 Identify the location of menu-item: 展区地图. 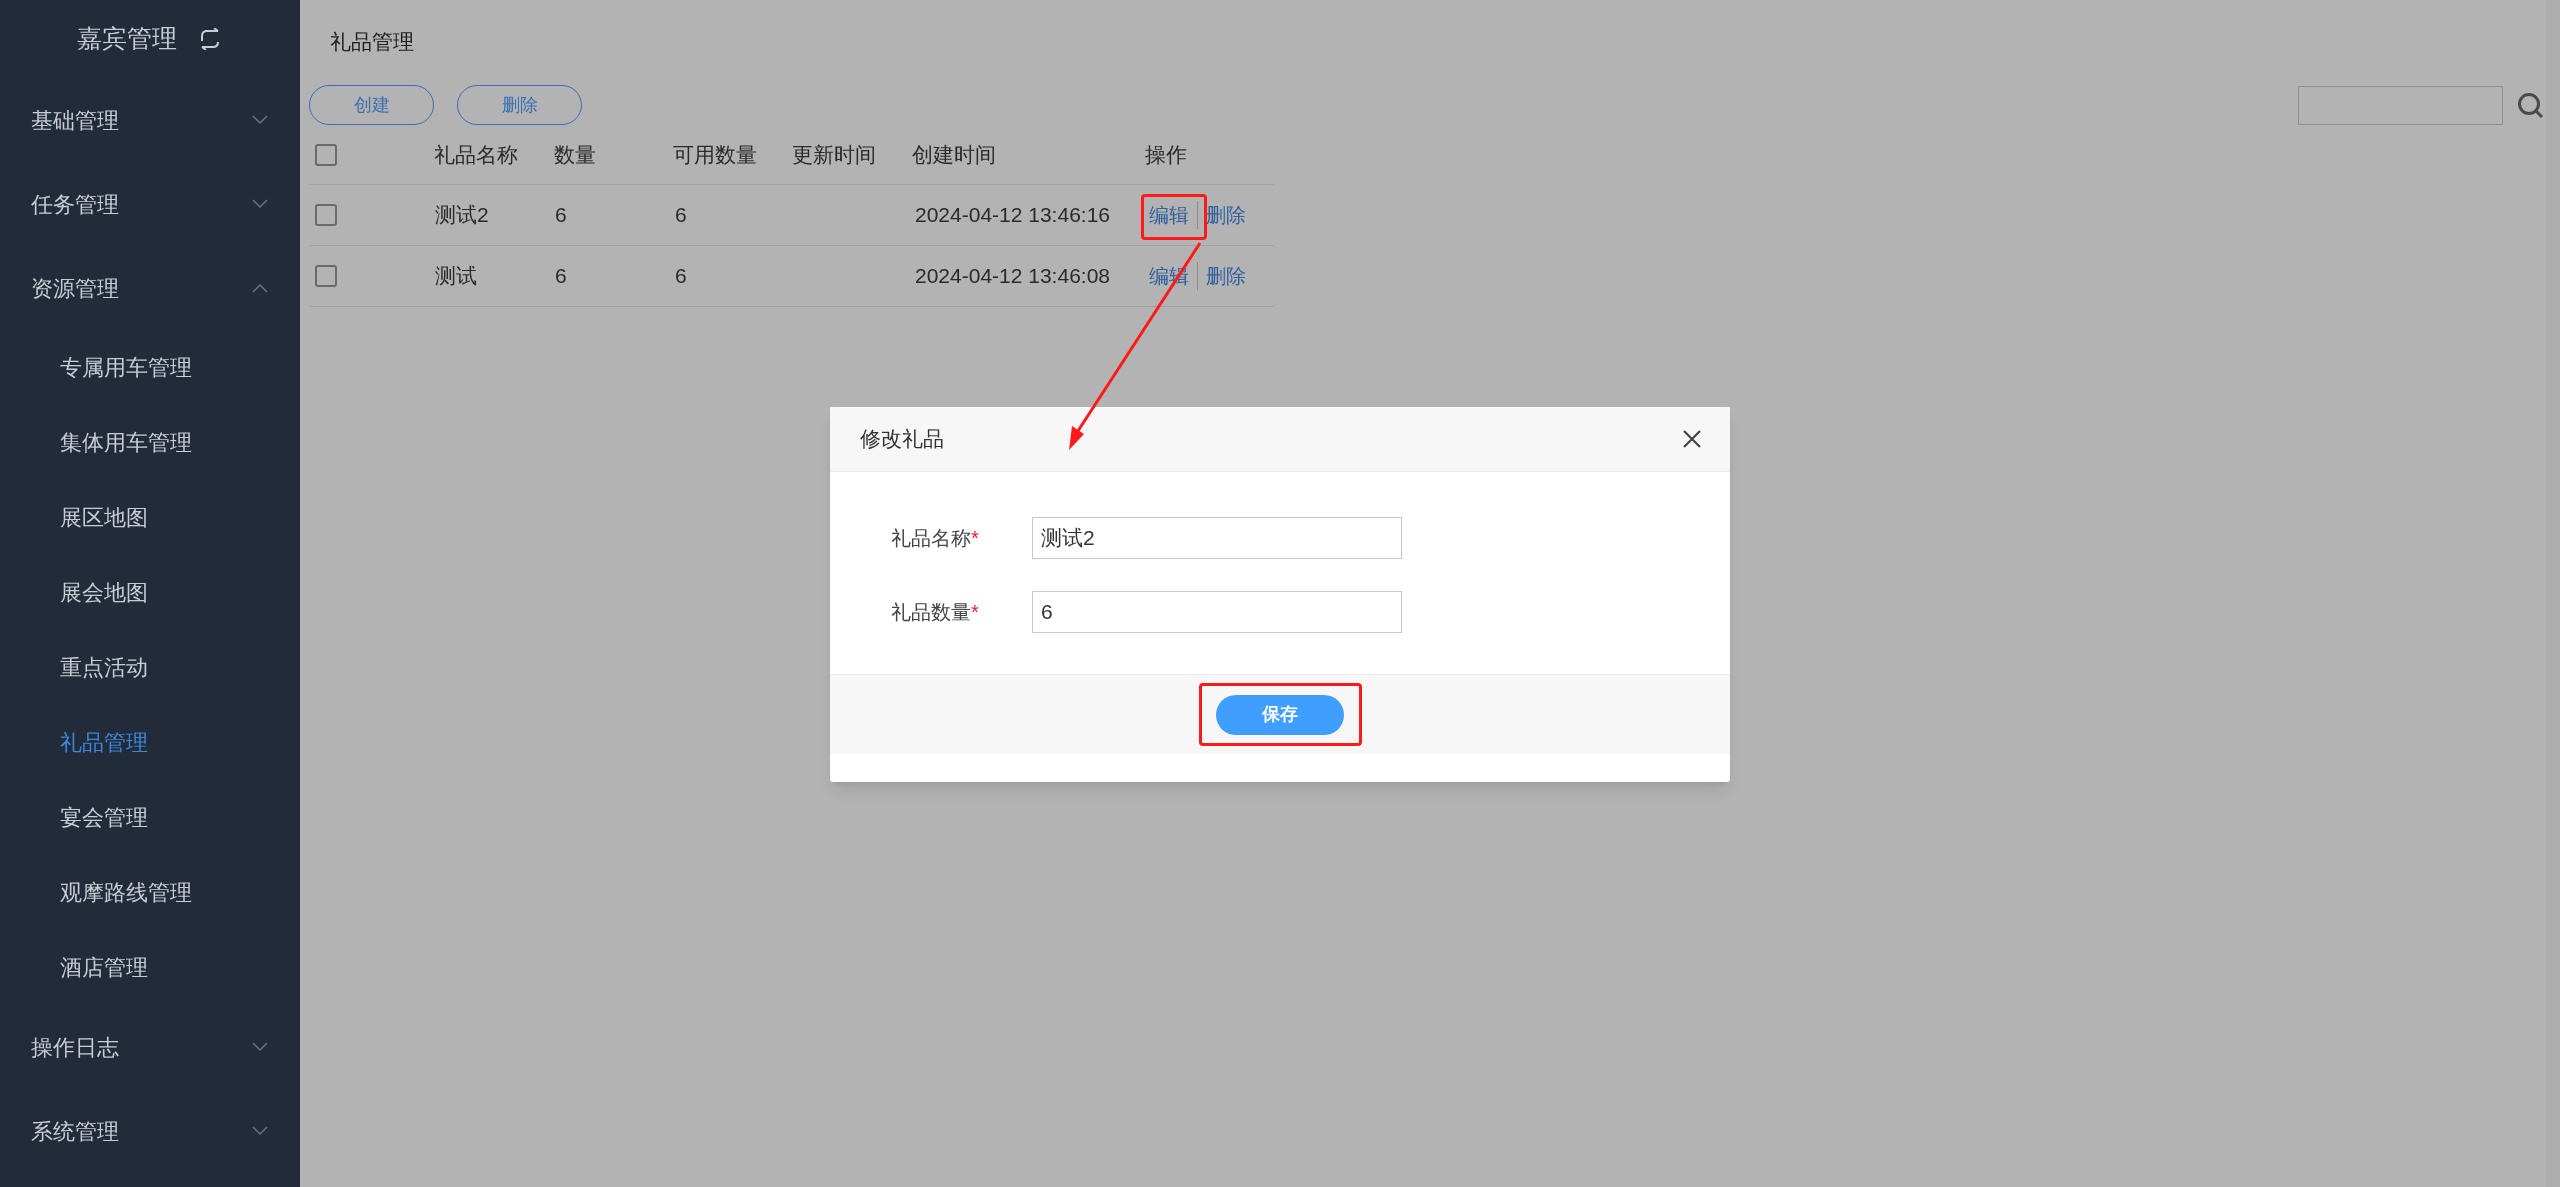
(150, 517).